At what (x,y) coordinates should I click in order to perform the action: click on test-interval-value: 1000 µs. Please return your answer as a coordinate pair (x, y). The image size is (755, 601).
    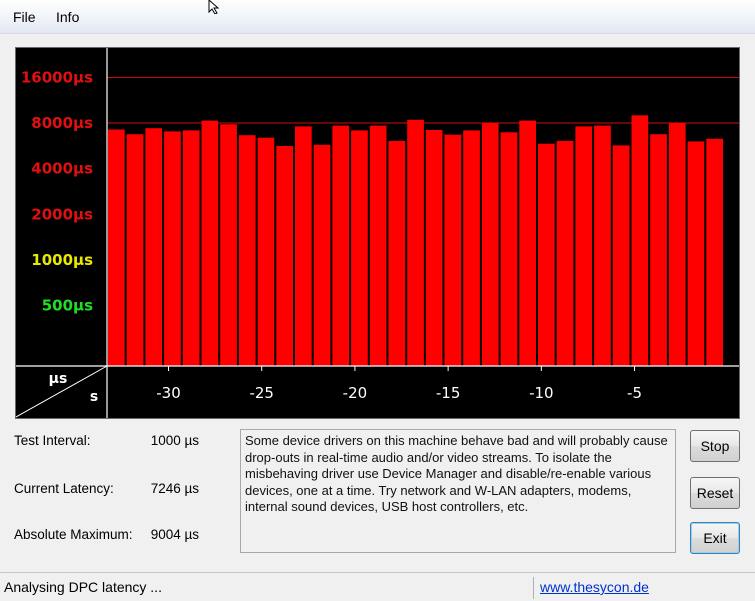
    Looking at the image, I should click on (174, 440).